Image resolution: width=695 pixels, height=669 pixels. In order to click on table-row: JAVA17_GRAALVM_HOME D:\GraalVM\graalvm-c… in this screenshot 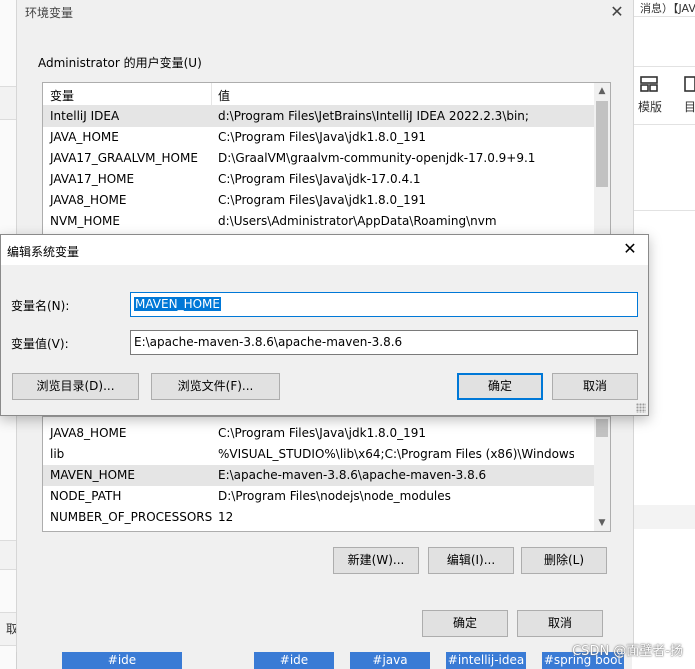, I will do `click(318, 158)`.